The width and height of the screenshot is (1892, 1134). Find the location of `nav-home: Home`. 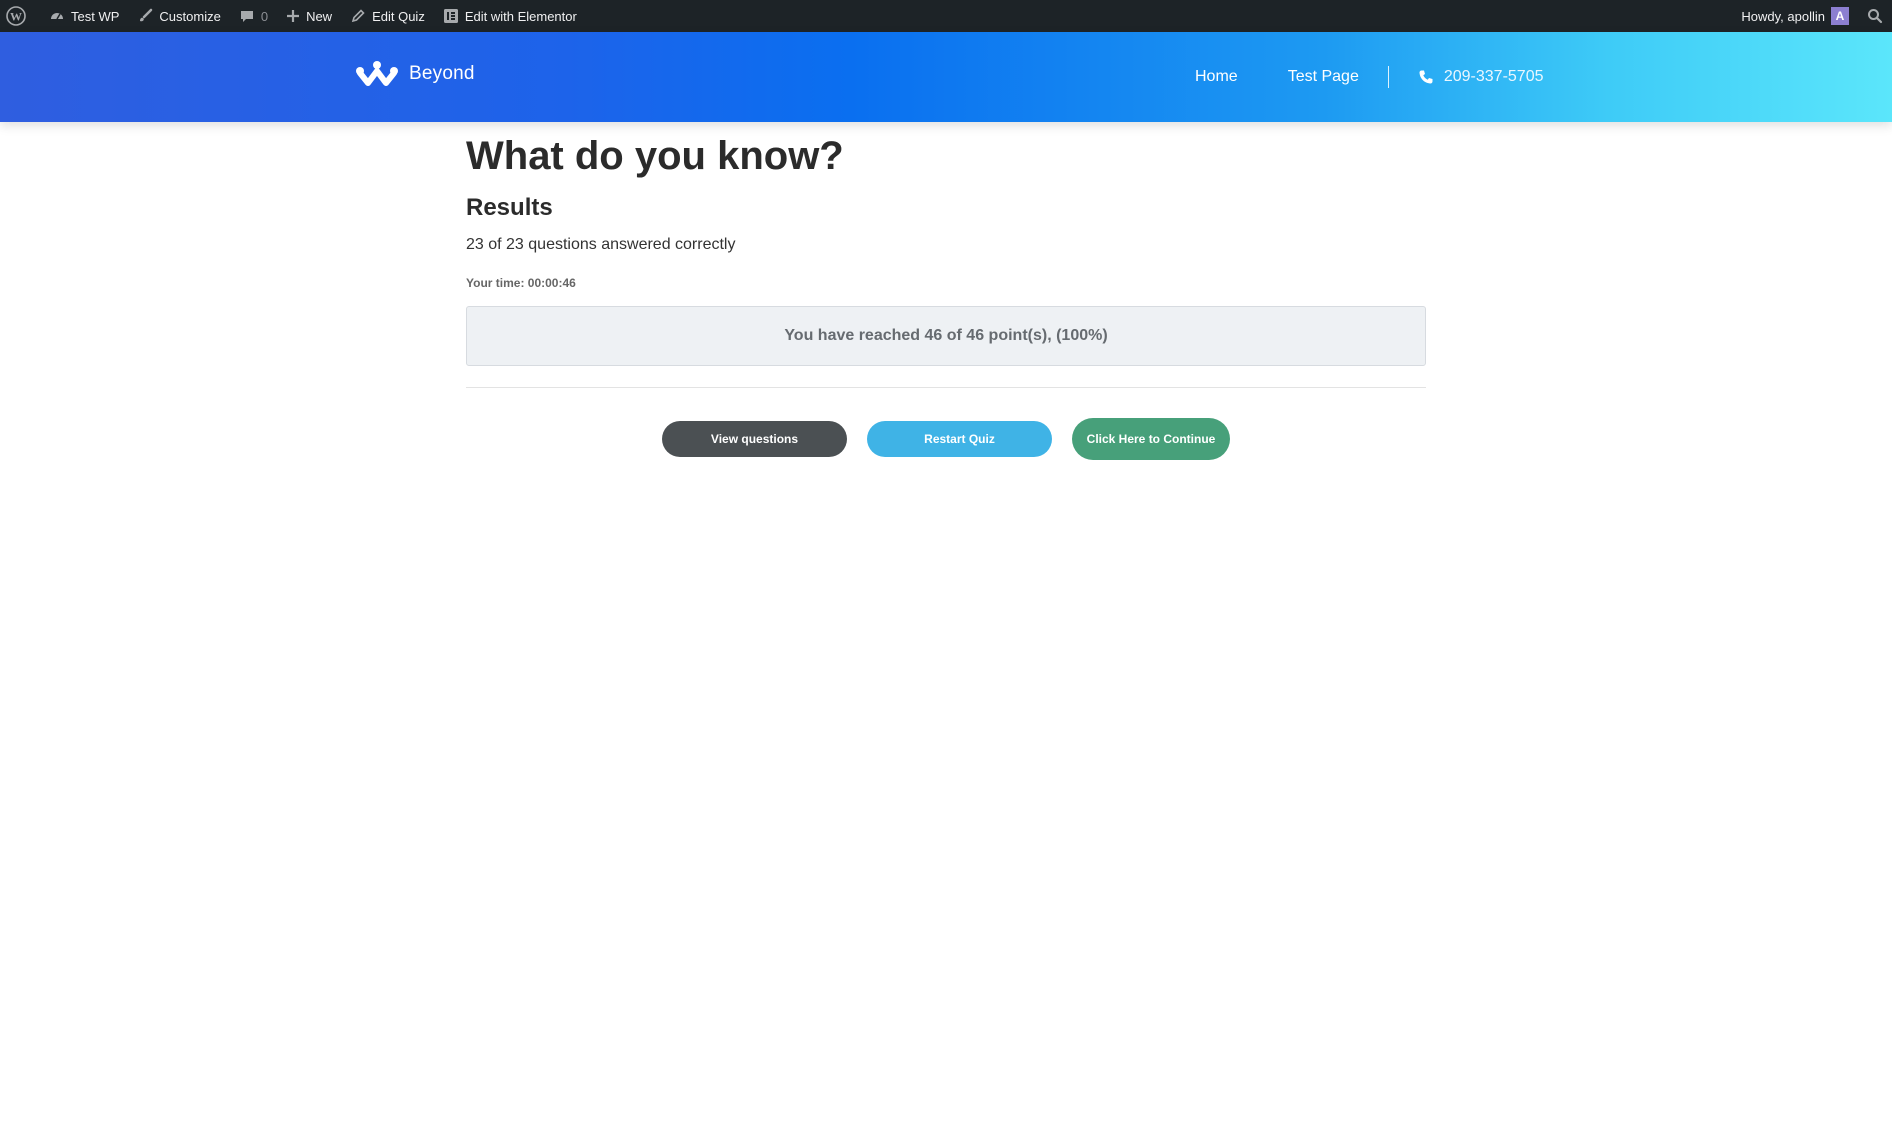

nav-home: Home is located at coordinates (1216, 77).